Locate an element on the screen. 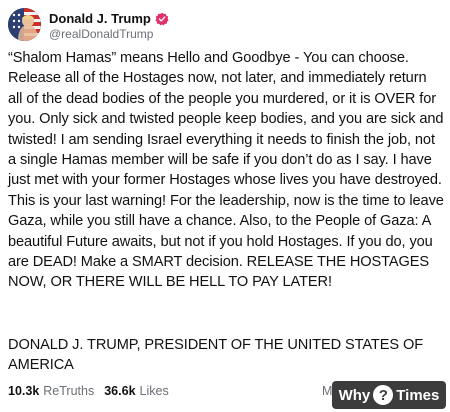 This screenshot has height=412, width=450. partial-stat-text: M is located at coordinates (327, 391).